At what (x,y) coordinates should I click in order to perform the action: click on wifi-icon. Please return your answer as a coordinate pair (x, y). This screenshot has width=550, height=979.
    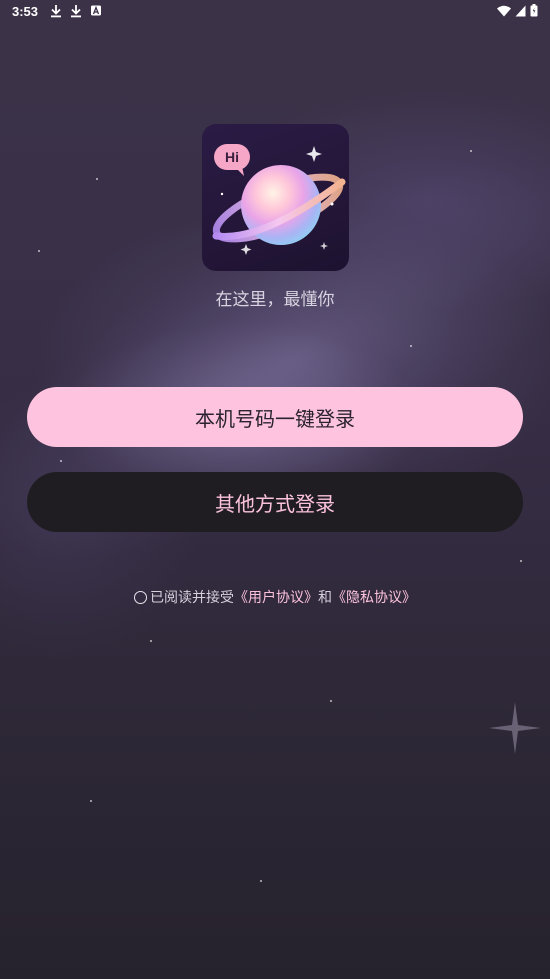
    Looking at the image, I should click on (504, 11).